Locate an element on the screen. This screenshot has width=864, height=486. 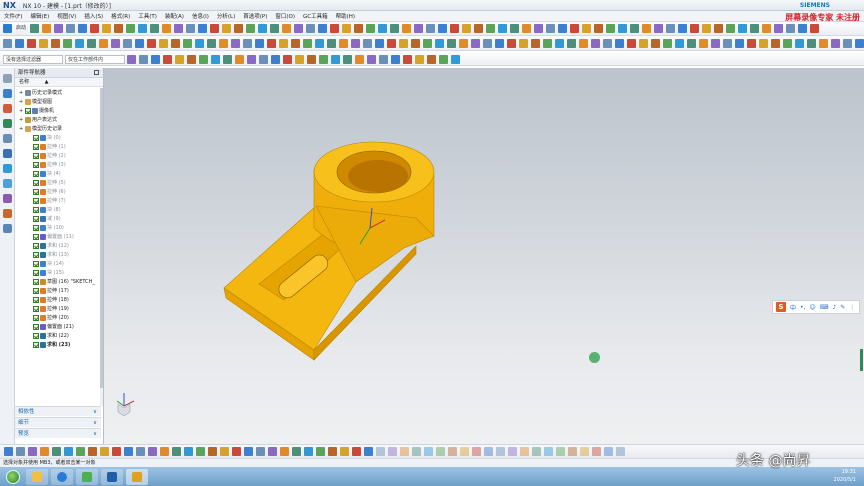
tree-node: 拉伸 (20) is located at coordinates (58, 317).